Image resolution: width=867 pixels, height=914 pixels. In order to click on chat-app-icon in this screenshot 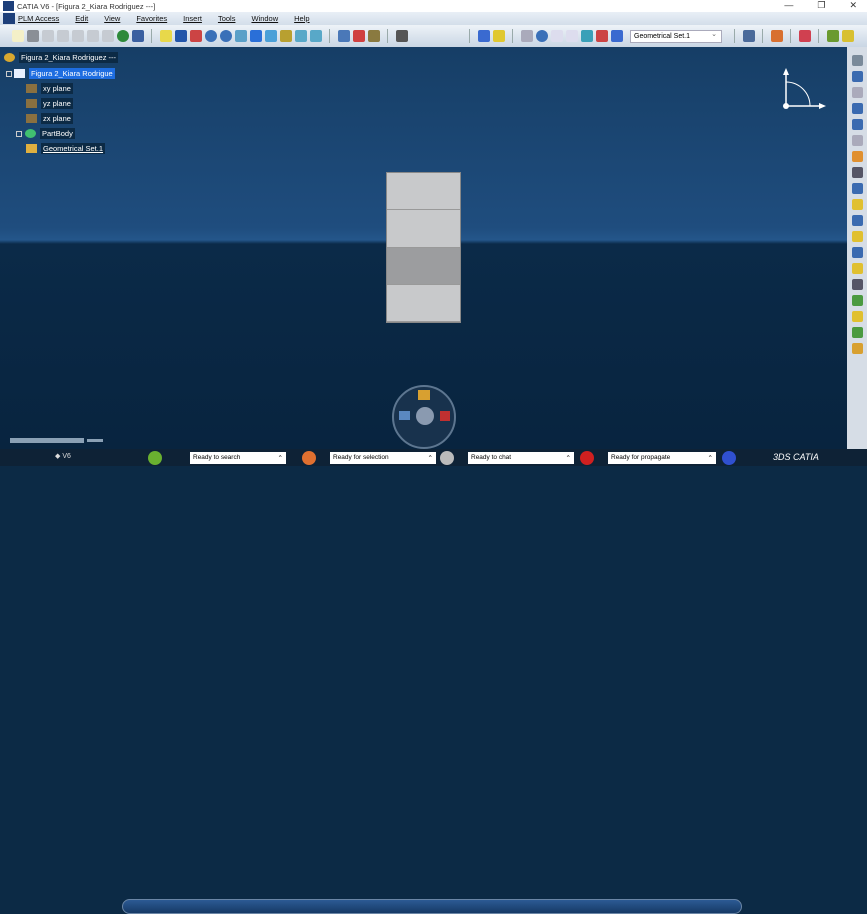, I will do `click(447, 457)`.